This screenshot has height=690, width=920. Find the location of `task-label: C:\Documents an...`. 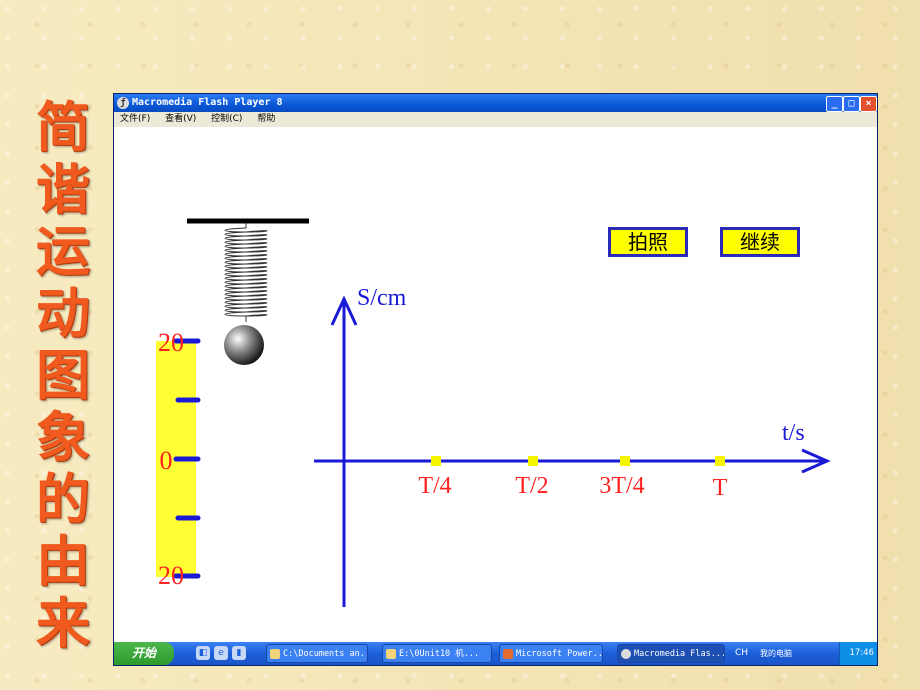

task-label: C:\Documents an... is located at coordinates (325, 654).